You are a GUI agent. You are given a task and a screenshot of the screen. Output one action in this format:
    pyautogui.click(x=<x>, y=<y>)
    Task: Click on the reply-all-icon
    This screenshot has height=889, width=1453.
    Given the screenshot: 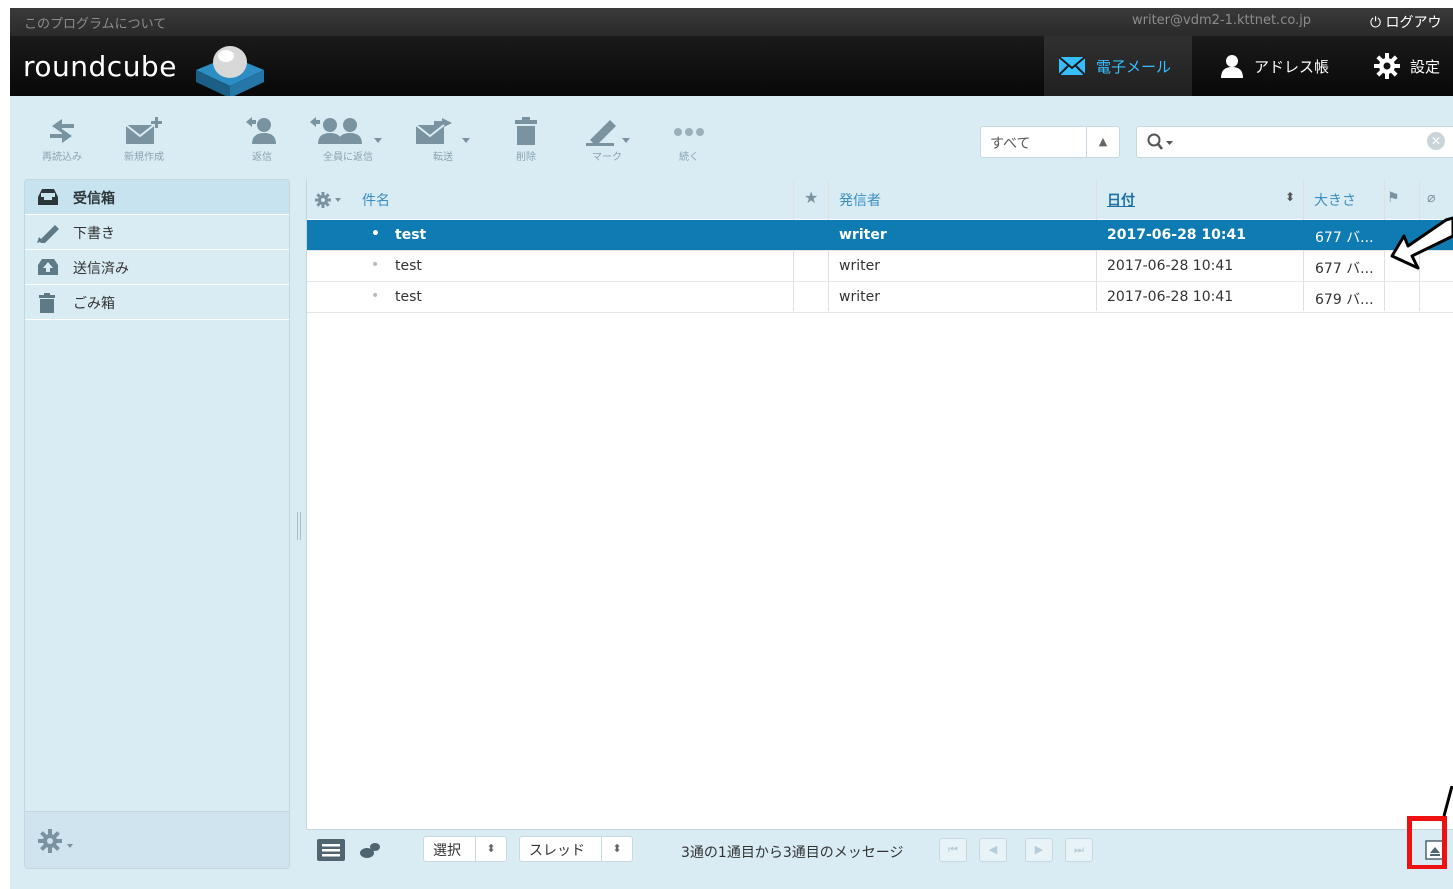 What is the action you would take?
    pyautogui.click(x=346, y=130)
    